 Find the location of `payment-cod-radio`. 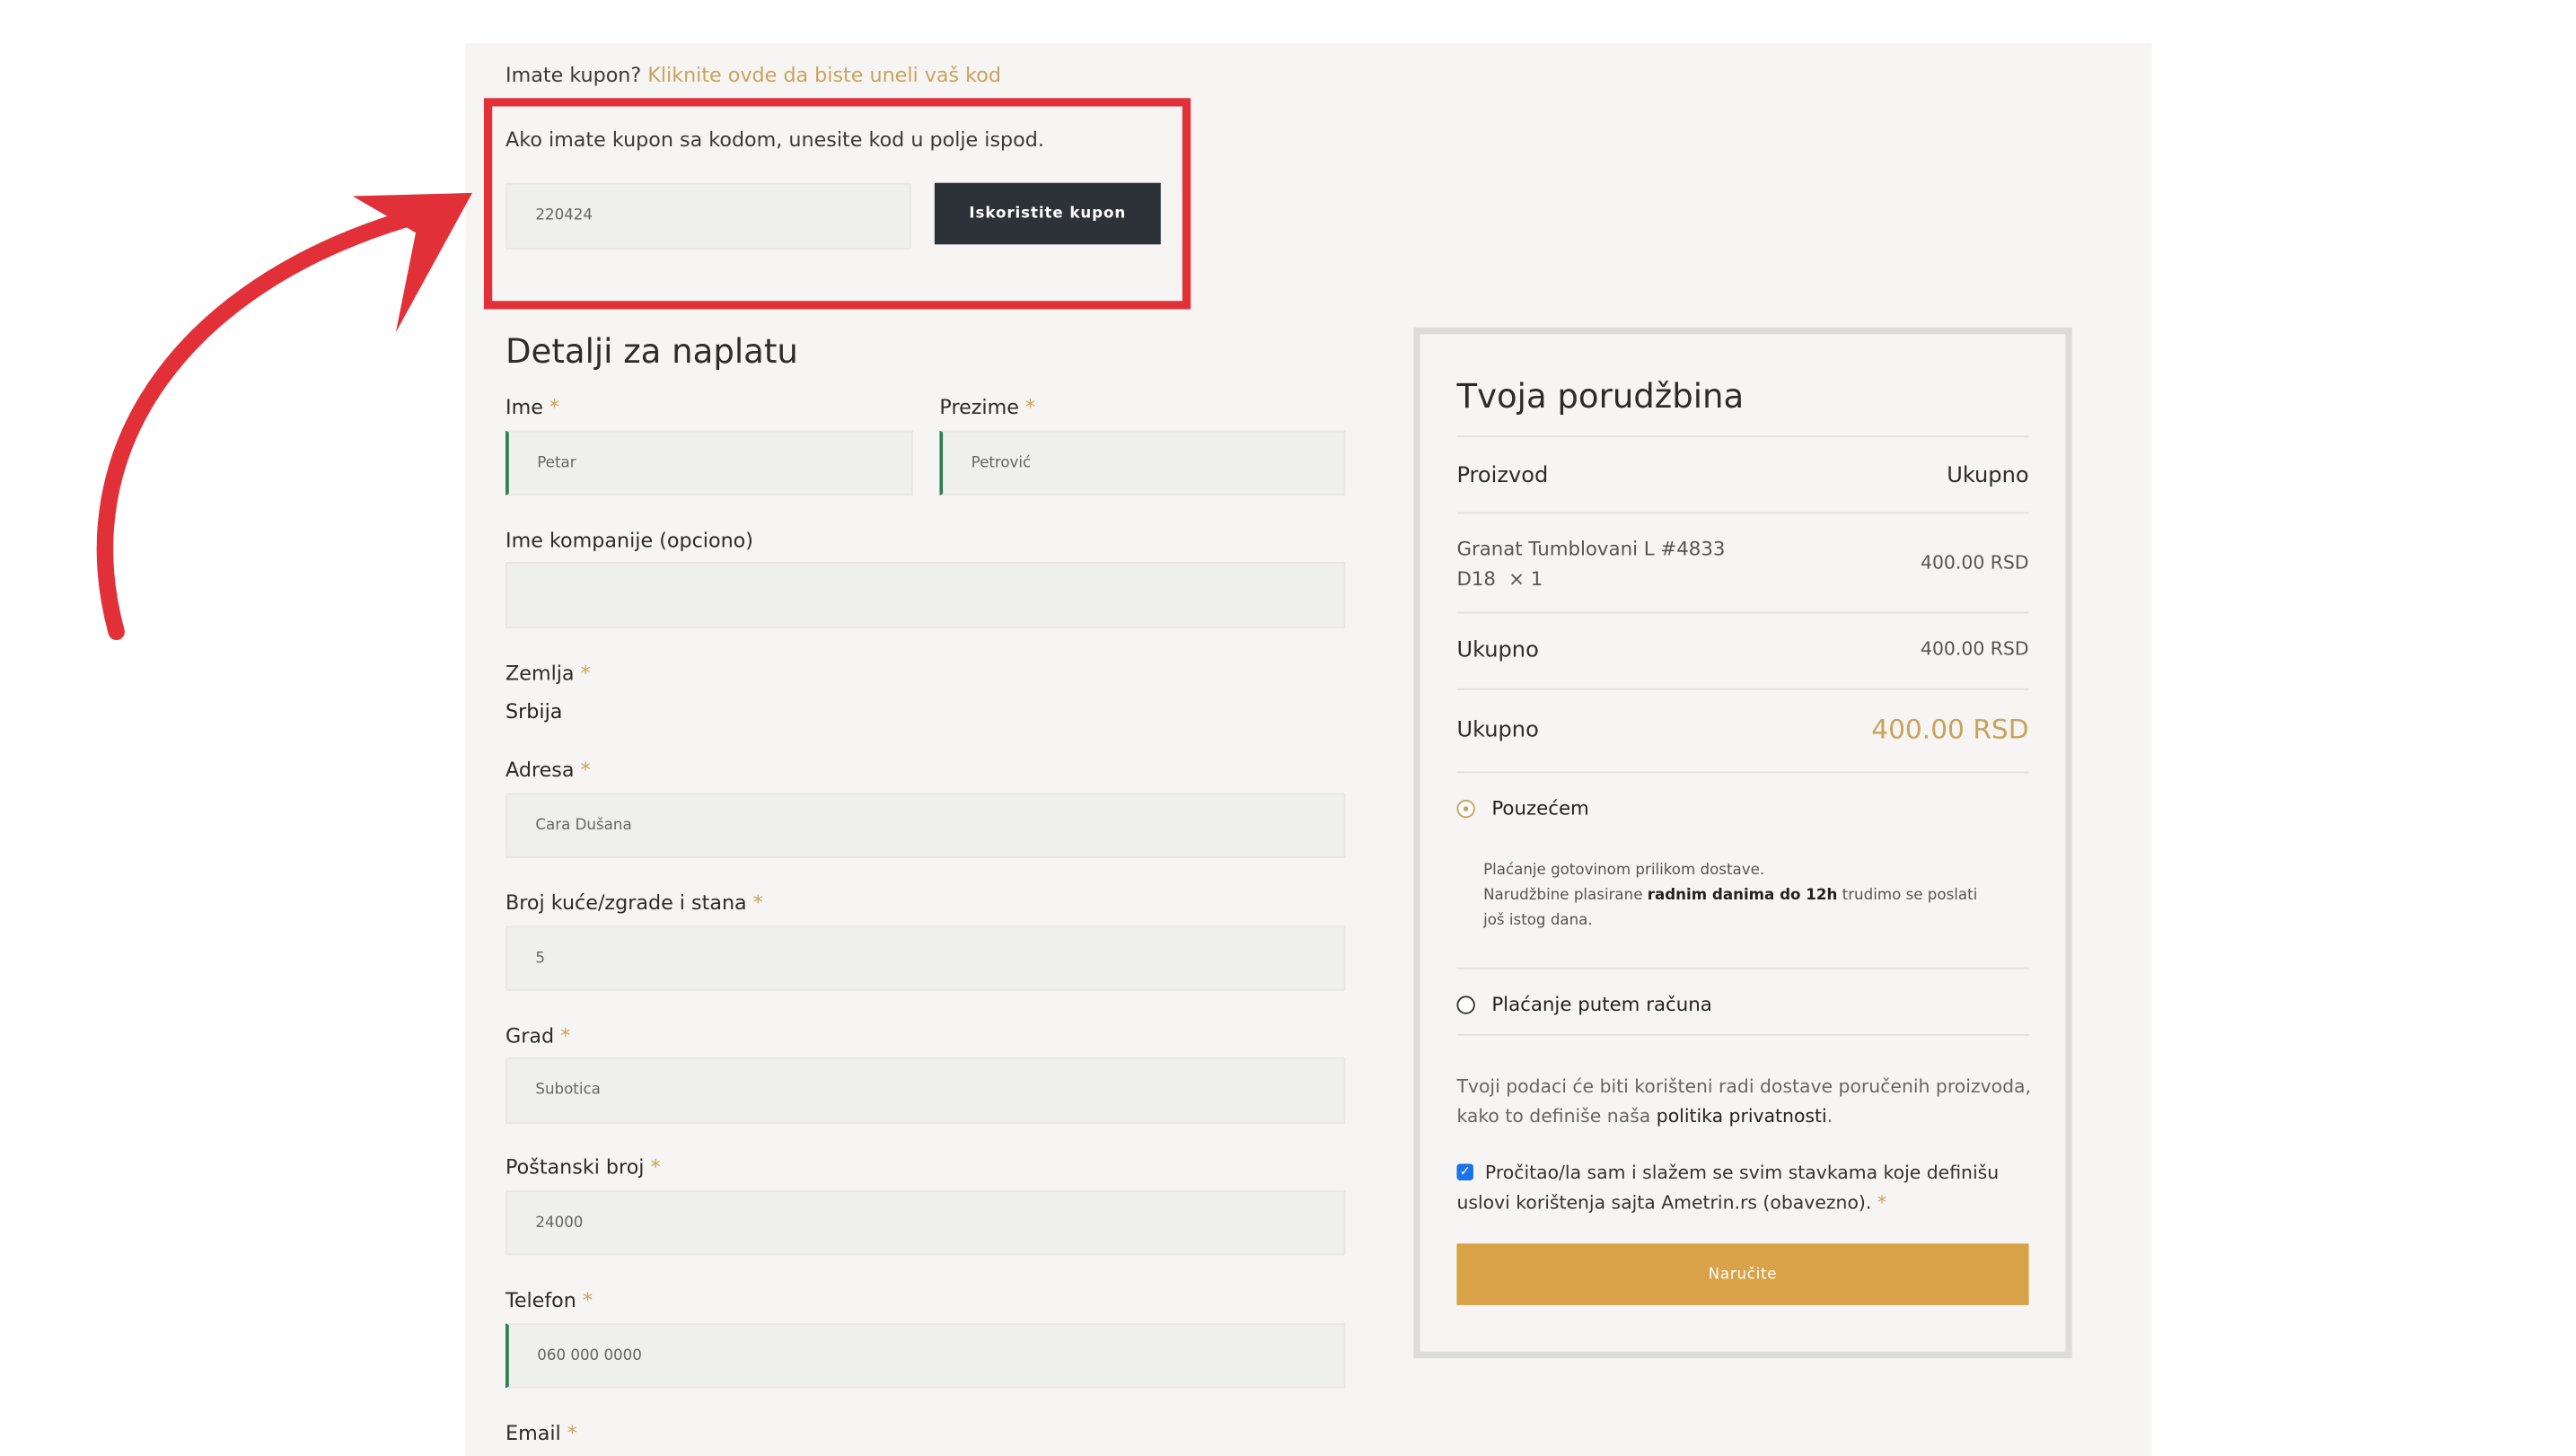

payment-cod-radio is located at coordinates (1465, 809).